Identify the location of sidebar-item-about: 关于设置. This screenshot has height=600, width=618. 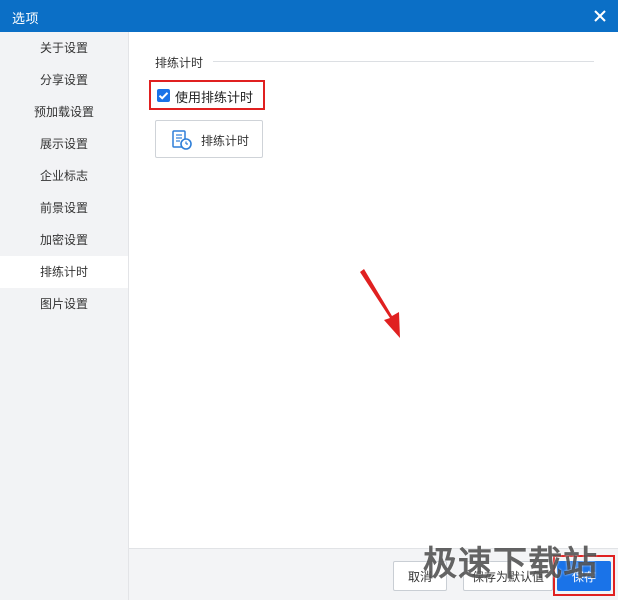
(64, 48).